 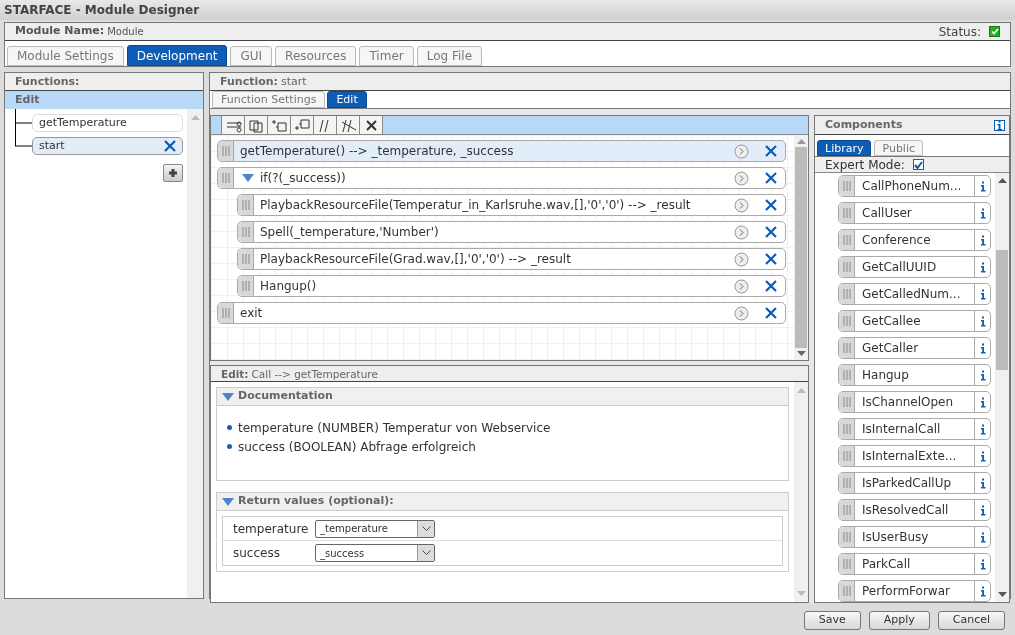 I want to click on component-item: Hangup, so click(x=914, y=375).